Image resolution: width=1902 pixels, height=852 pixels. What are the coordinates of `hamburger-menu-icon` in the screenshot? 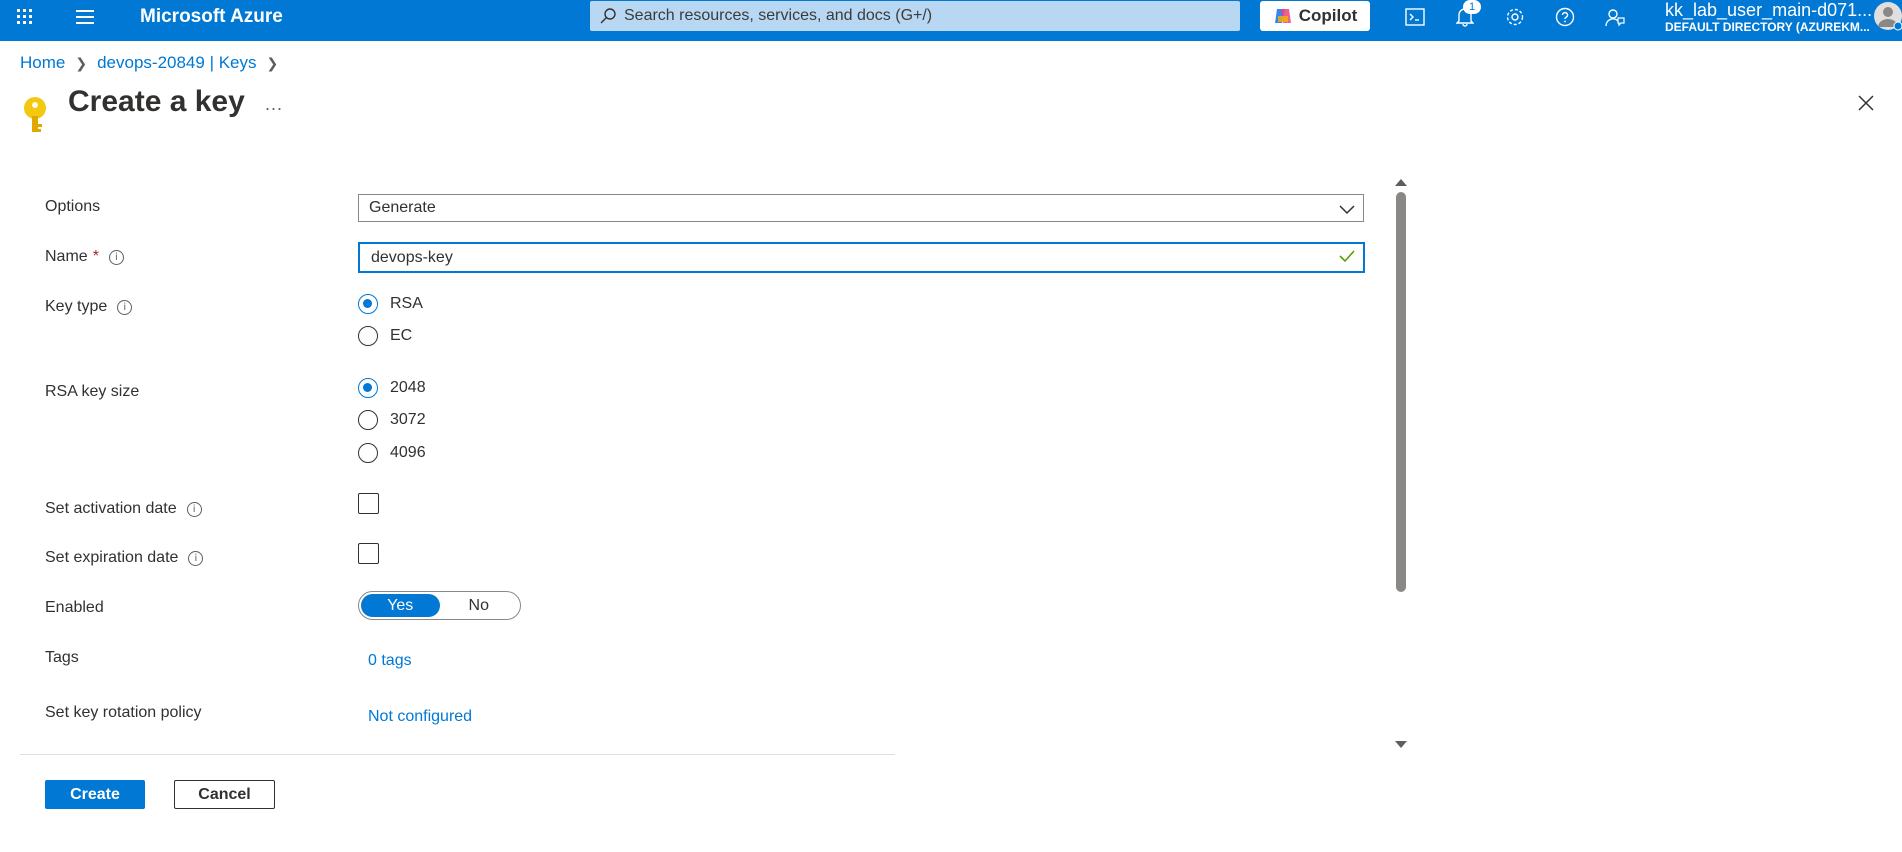 It's located at (85, 16).